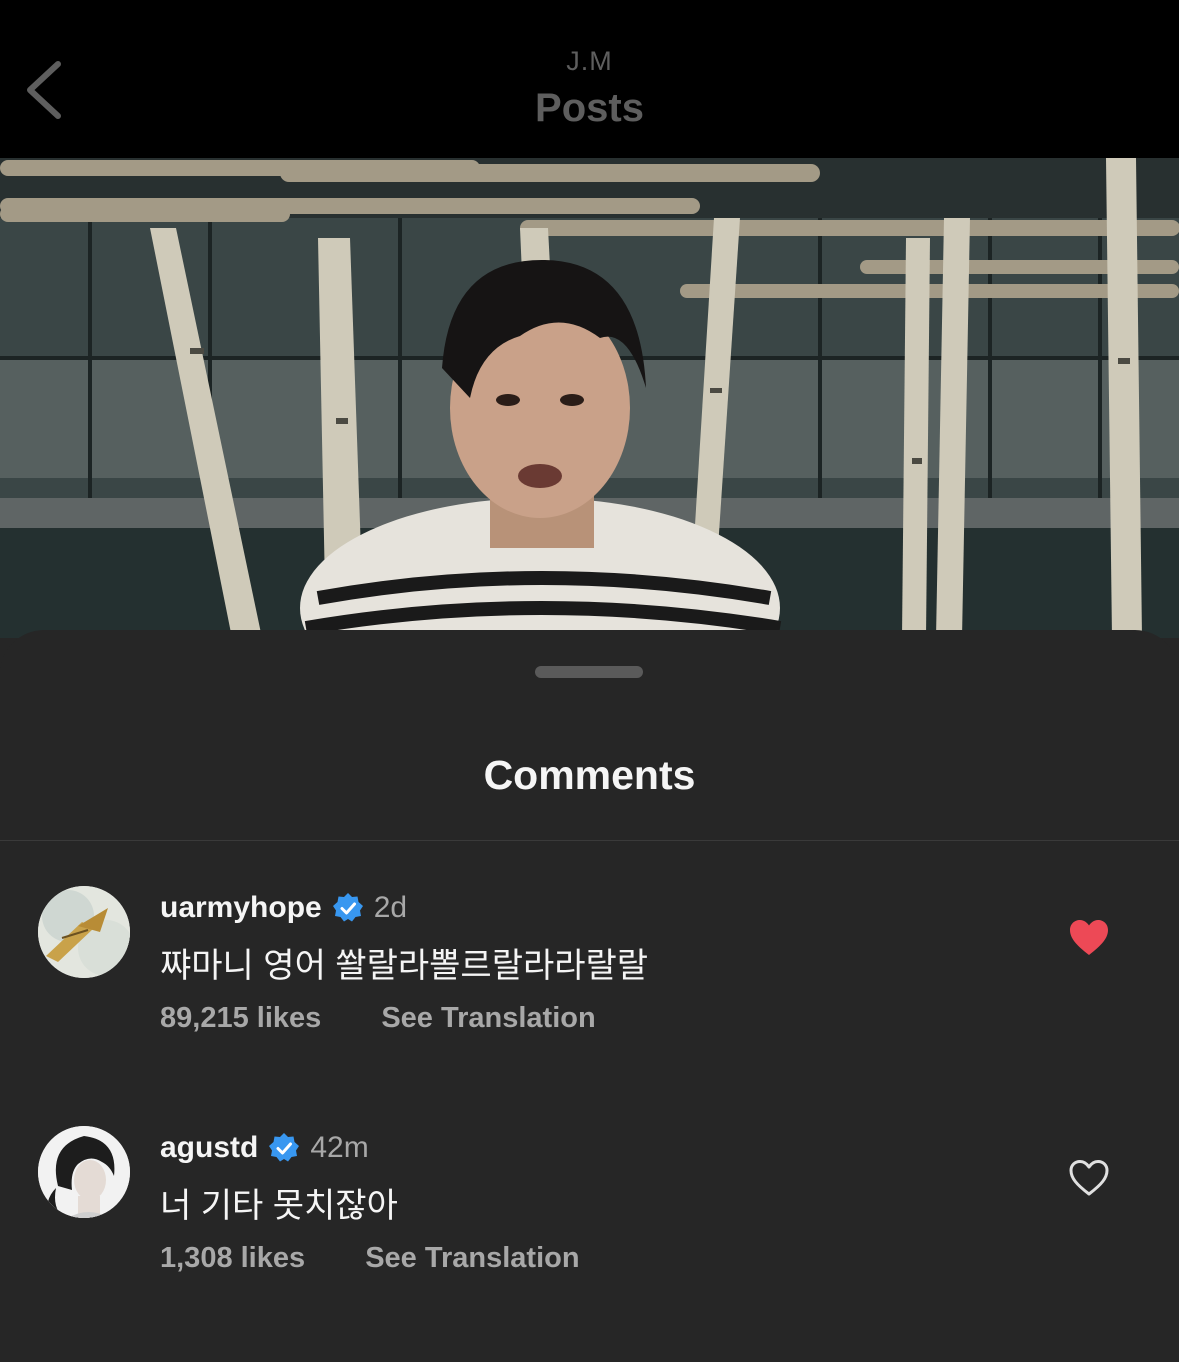 The image size is (1179, 1362). What do you see at coordinates (240, 1018) in the screenshot?
I see `like-count: 89,215 likes` at bounding box center [240, 1018].